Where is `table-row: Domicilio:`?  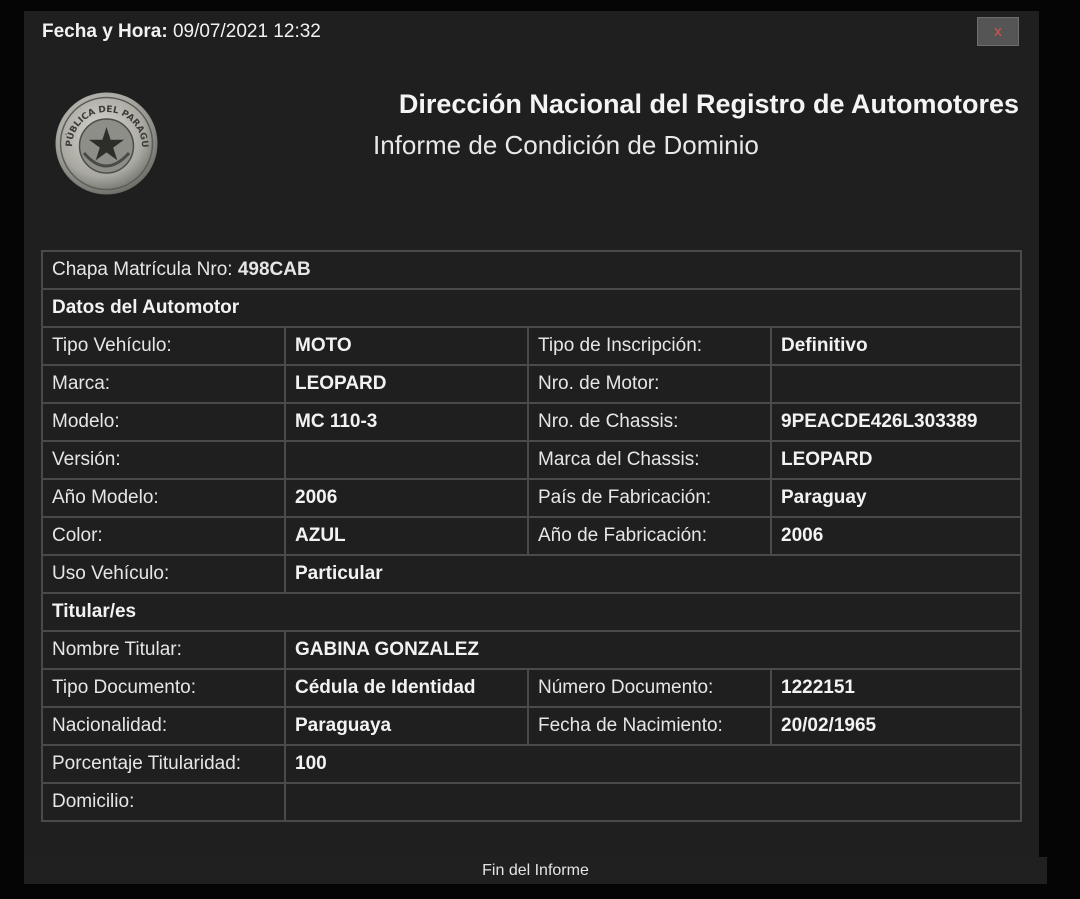 table-row: Domicilio: is located at coordinates (532, 802).